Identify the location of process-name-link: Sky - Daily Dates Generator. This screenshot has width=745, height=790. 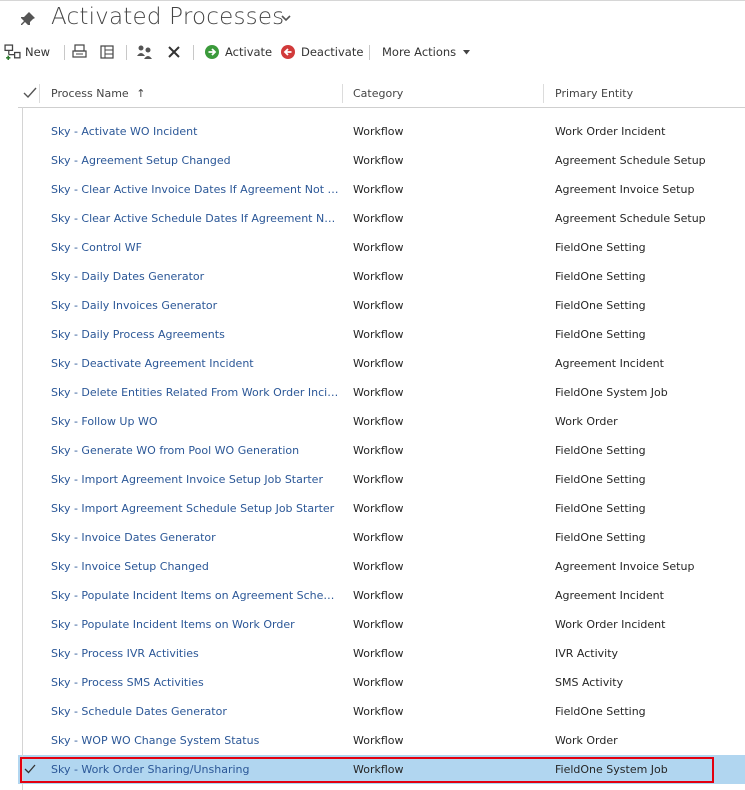
(195, 276).